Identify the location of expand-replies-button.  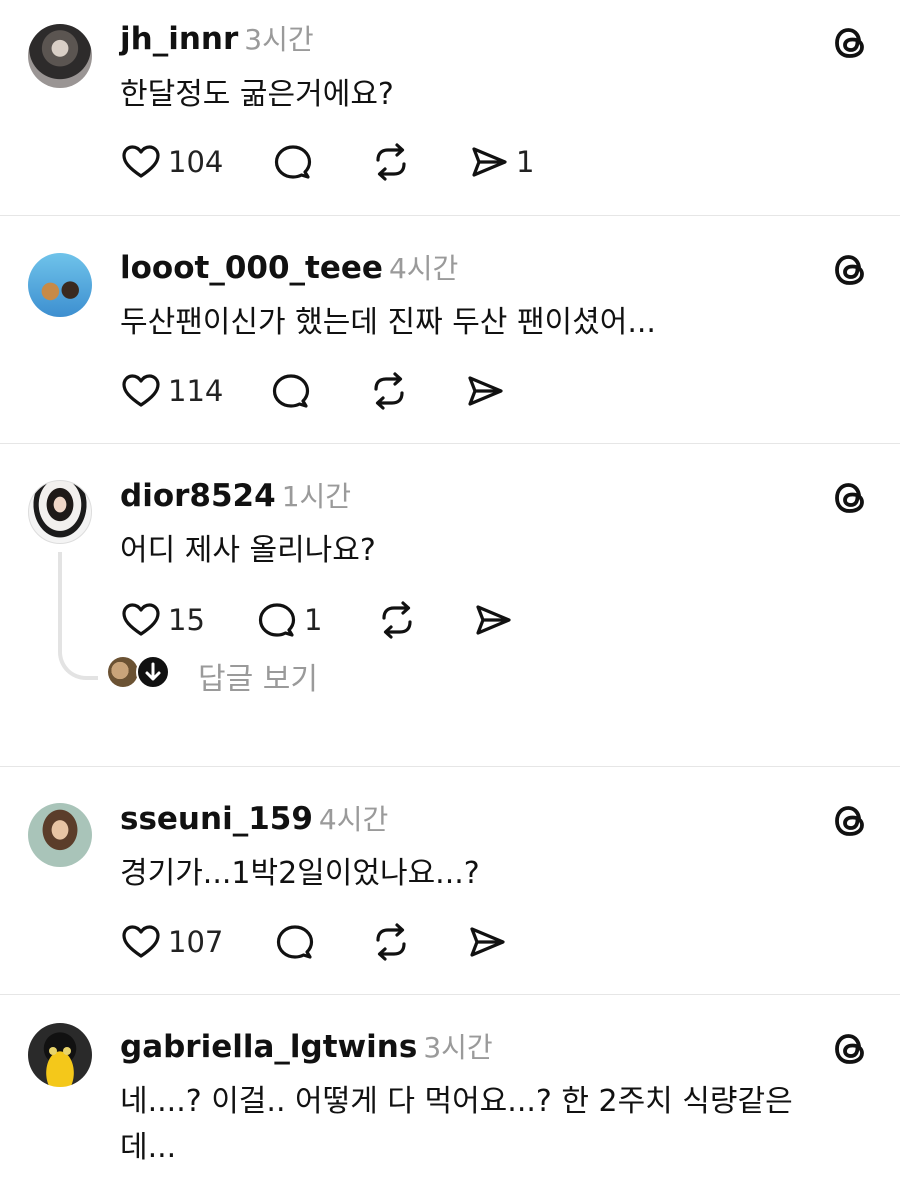
(153, 672).